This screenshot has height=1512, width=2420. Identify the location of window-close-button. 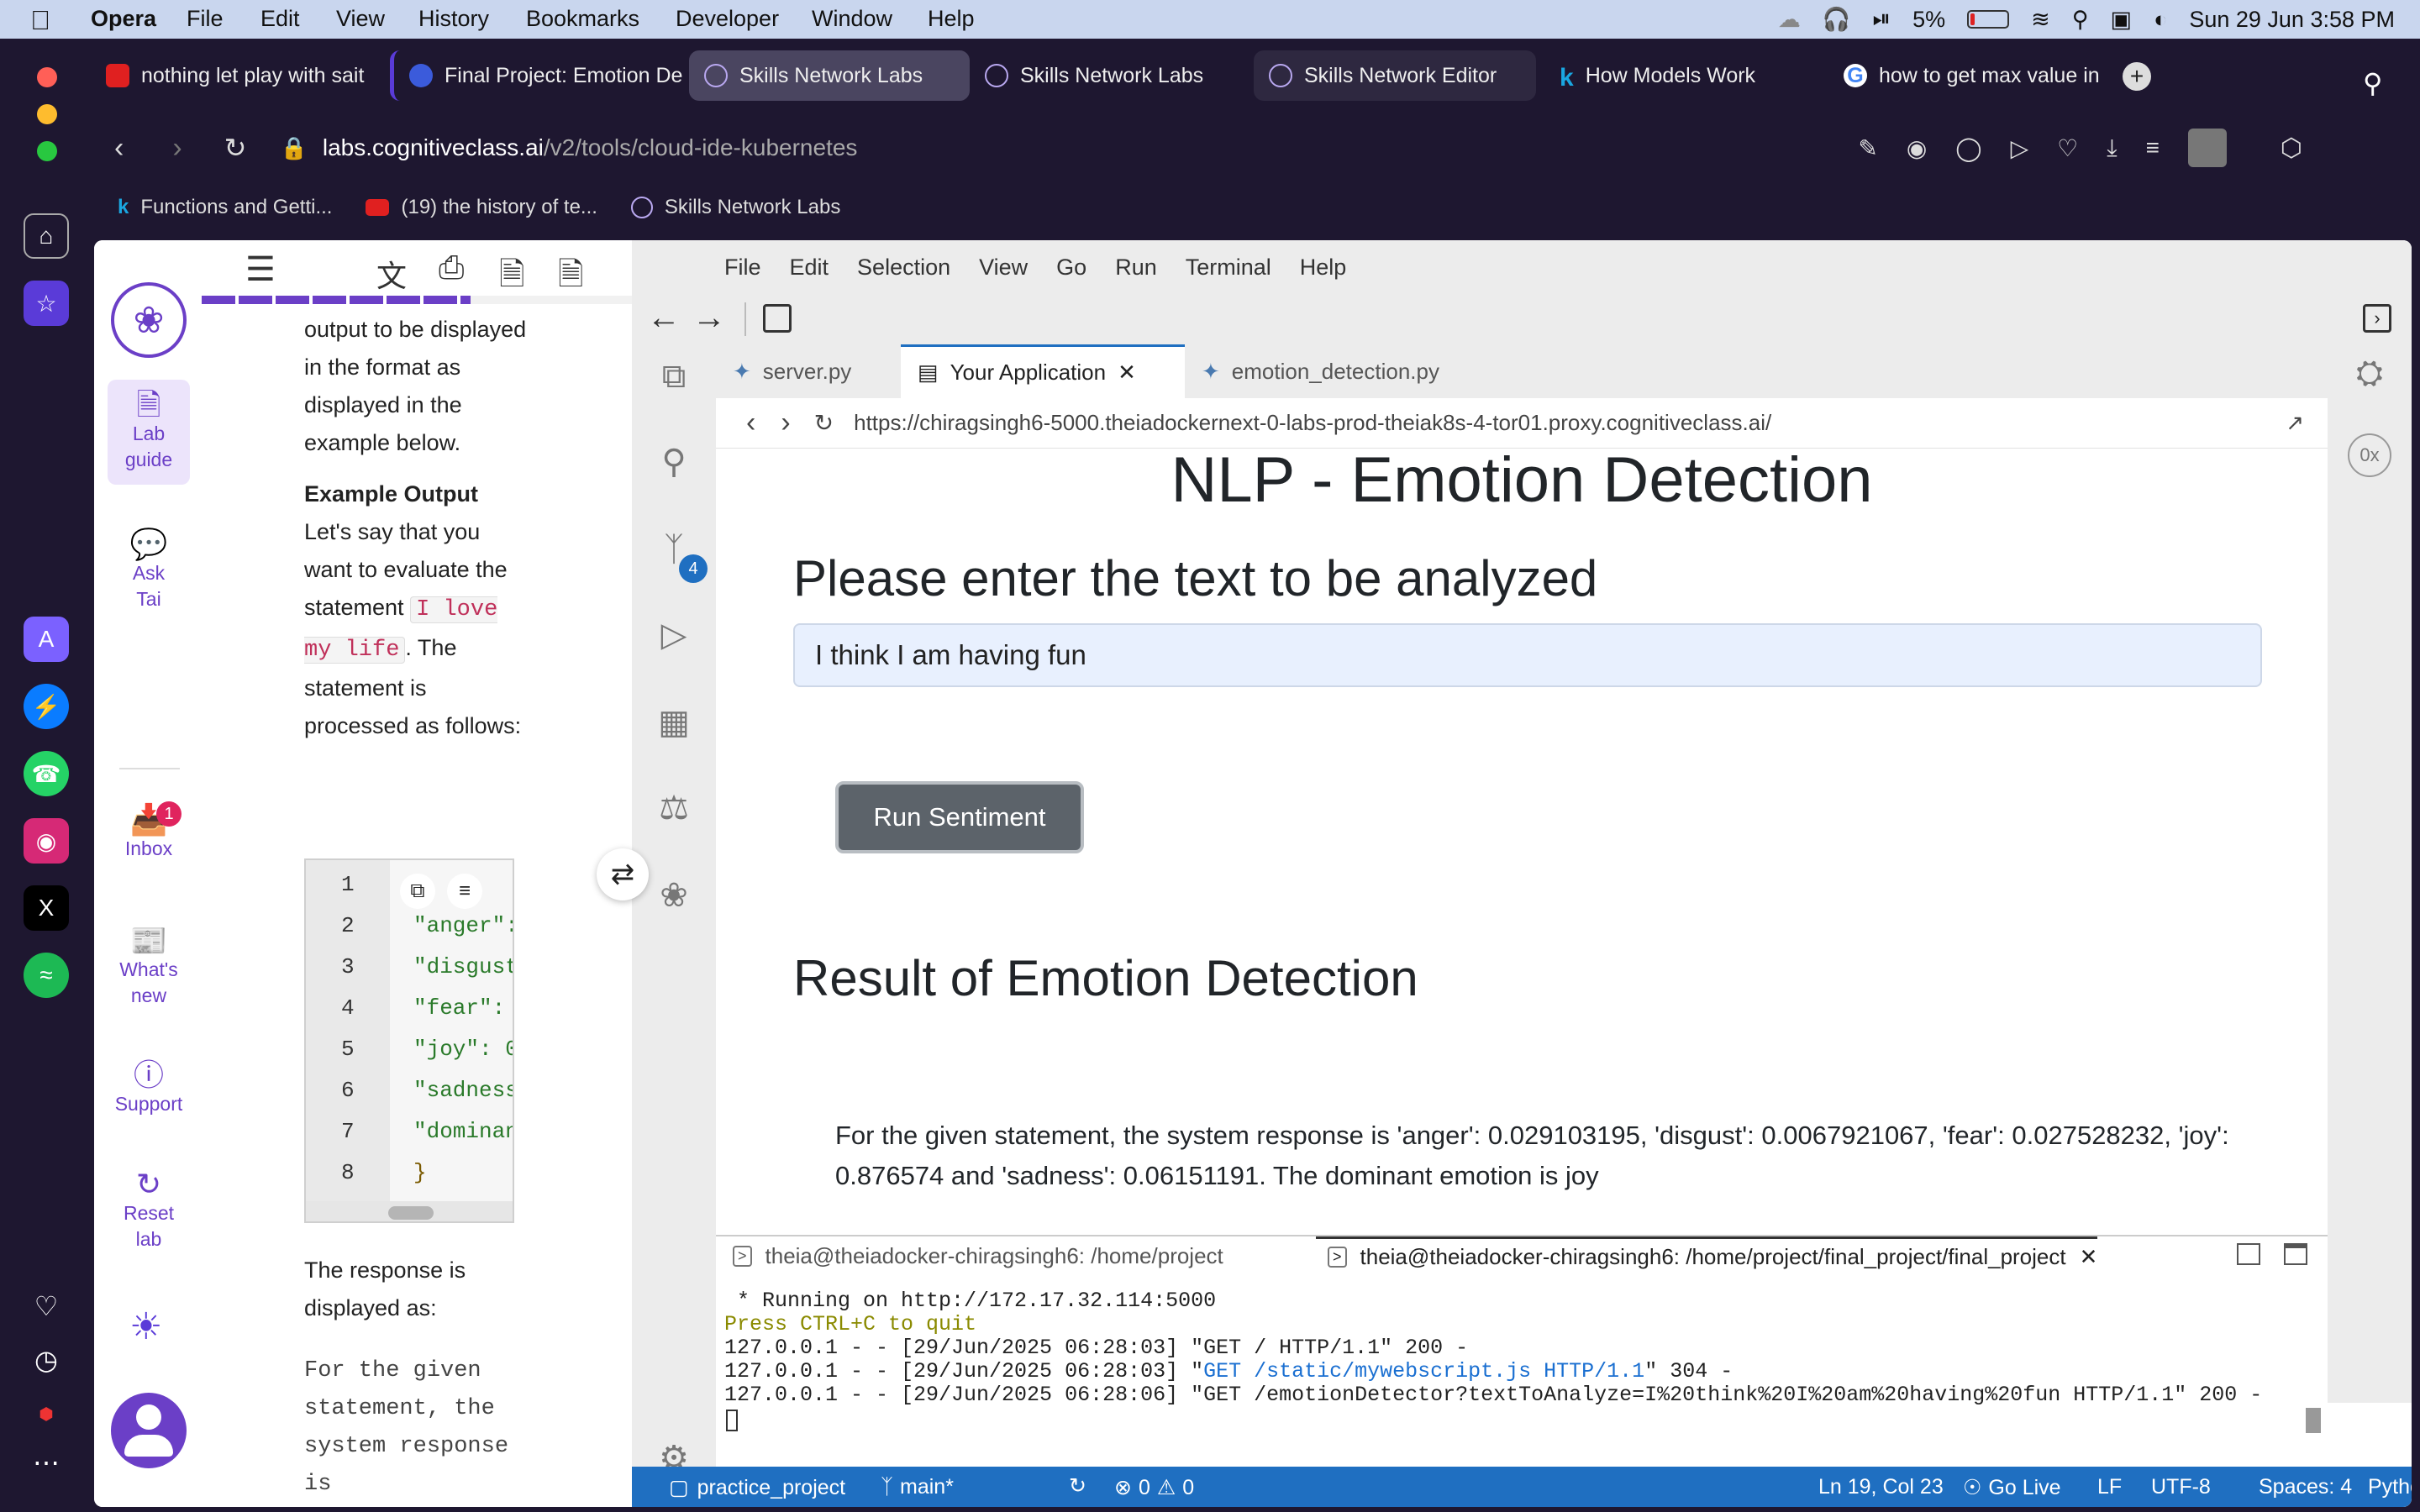
(47, 77).